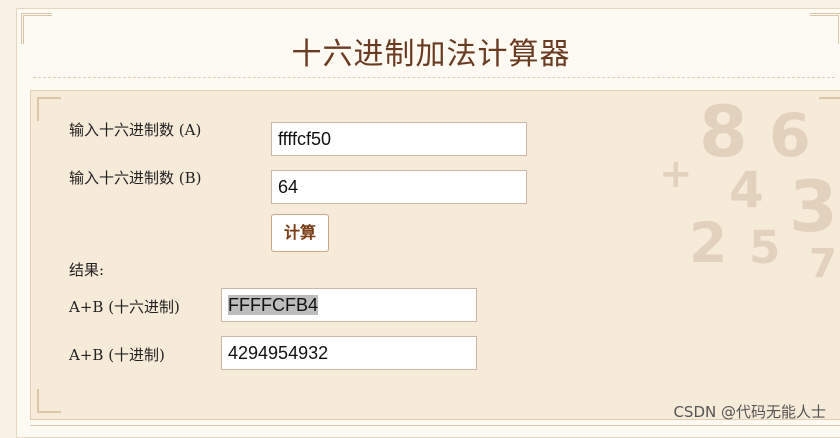 This screenshot has height=438, width=840. Describe the element at coordinates (349, 353) in the screenshot. I see `result-dec-field: 4294954932` at that location.